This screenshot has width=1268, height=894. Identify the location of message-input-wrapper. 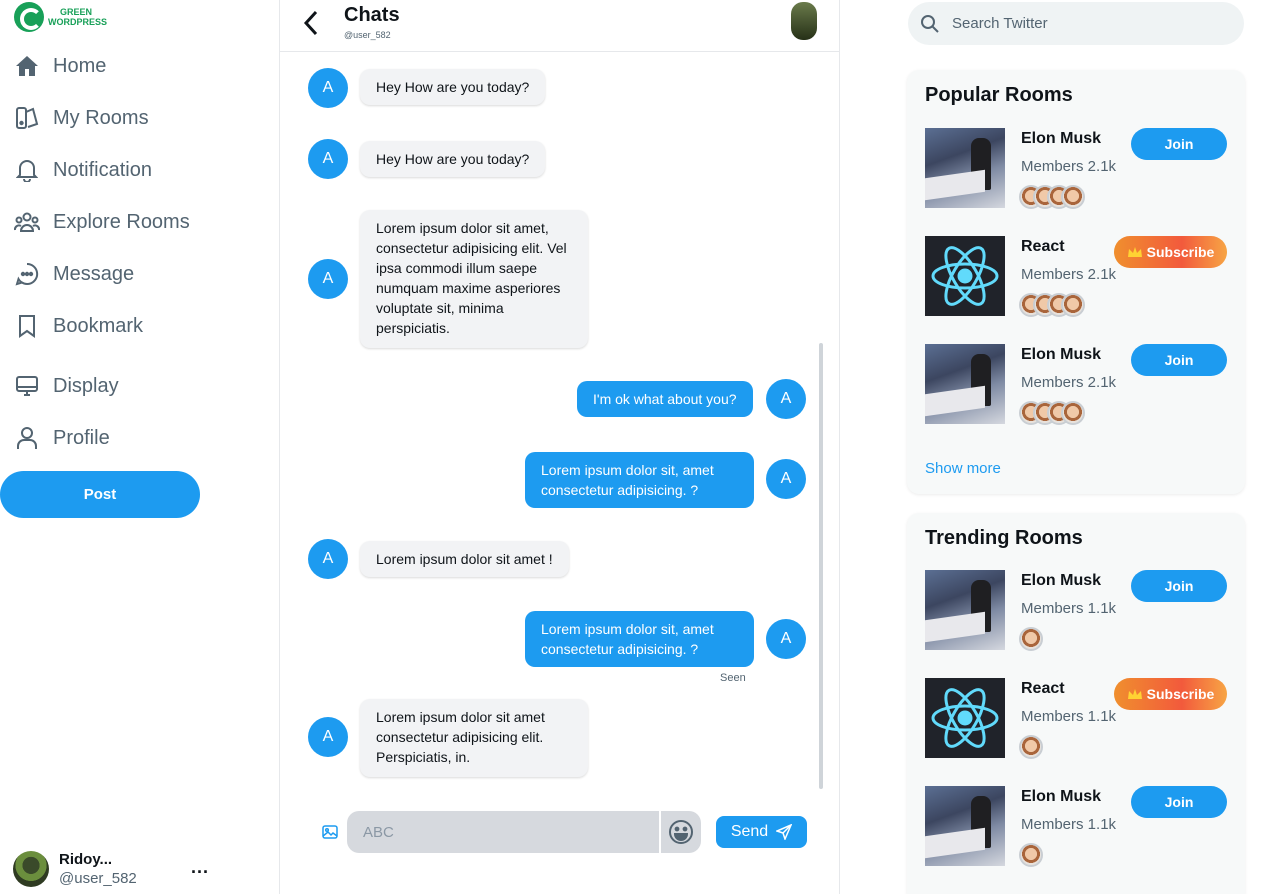
(524, 832).